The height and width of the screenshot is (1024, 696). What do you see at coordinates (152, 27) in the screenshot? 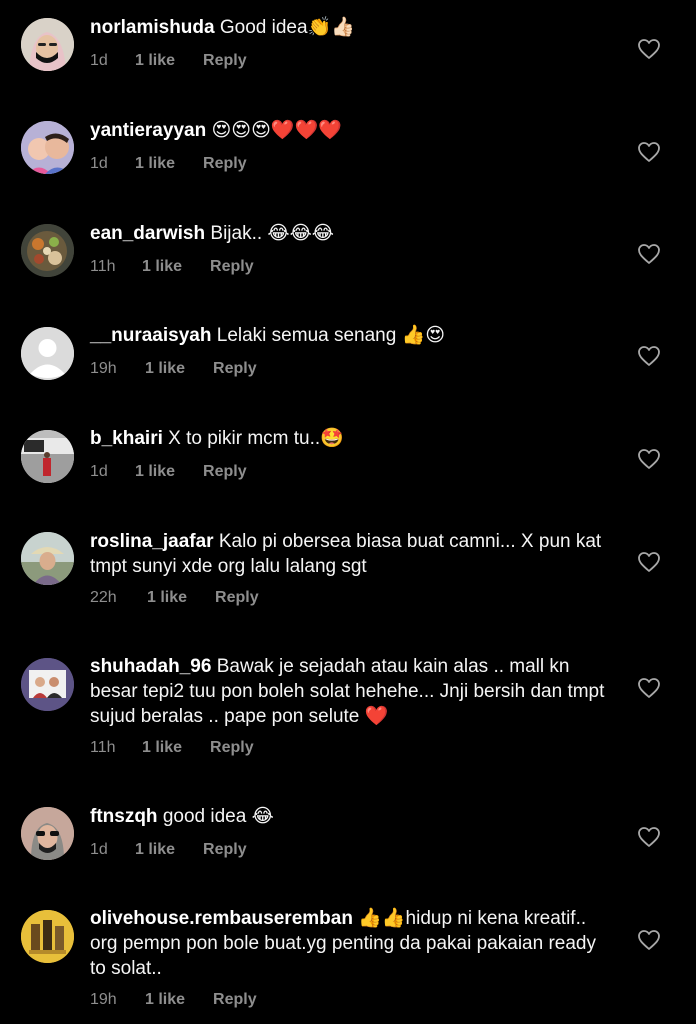
I see `comment-username: norlamishuda` at bounding box center [152, 27].